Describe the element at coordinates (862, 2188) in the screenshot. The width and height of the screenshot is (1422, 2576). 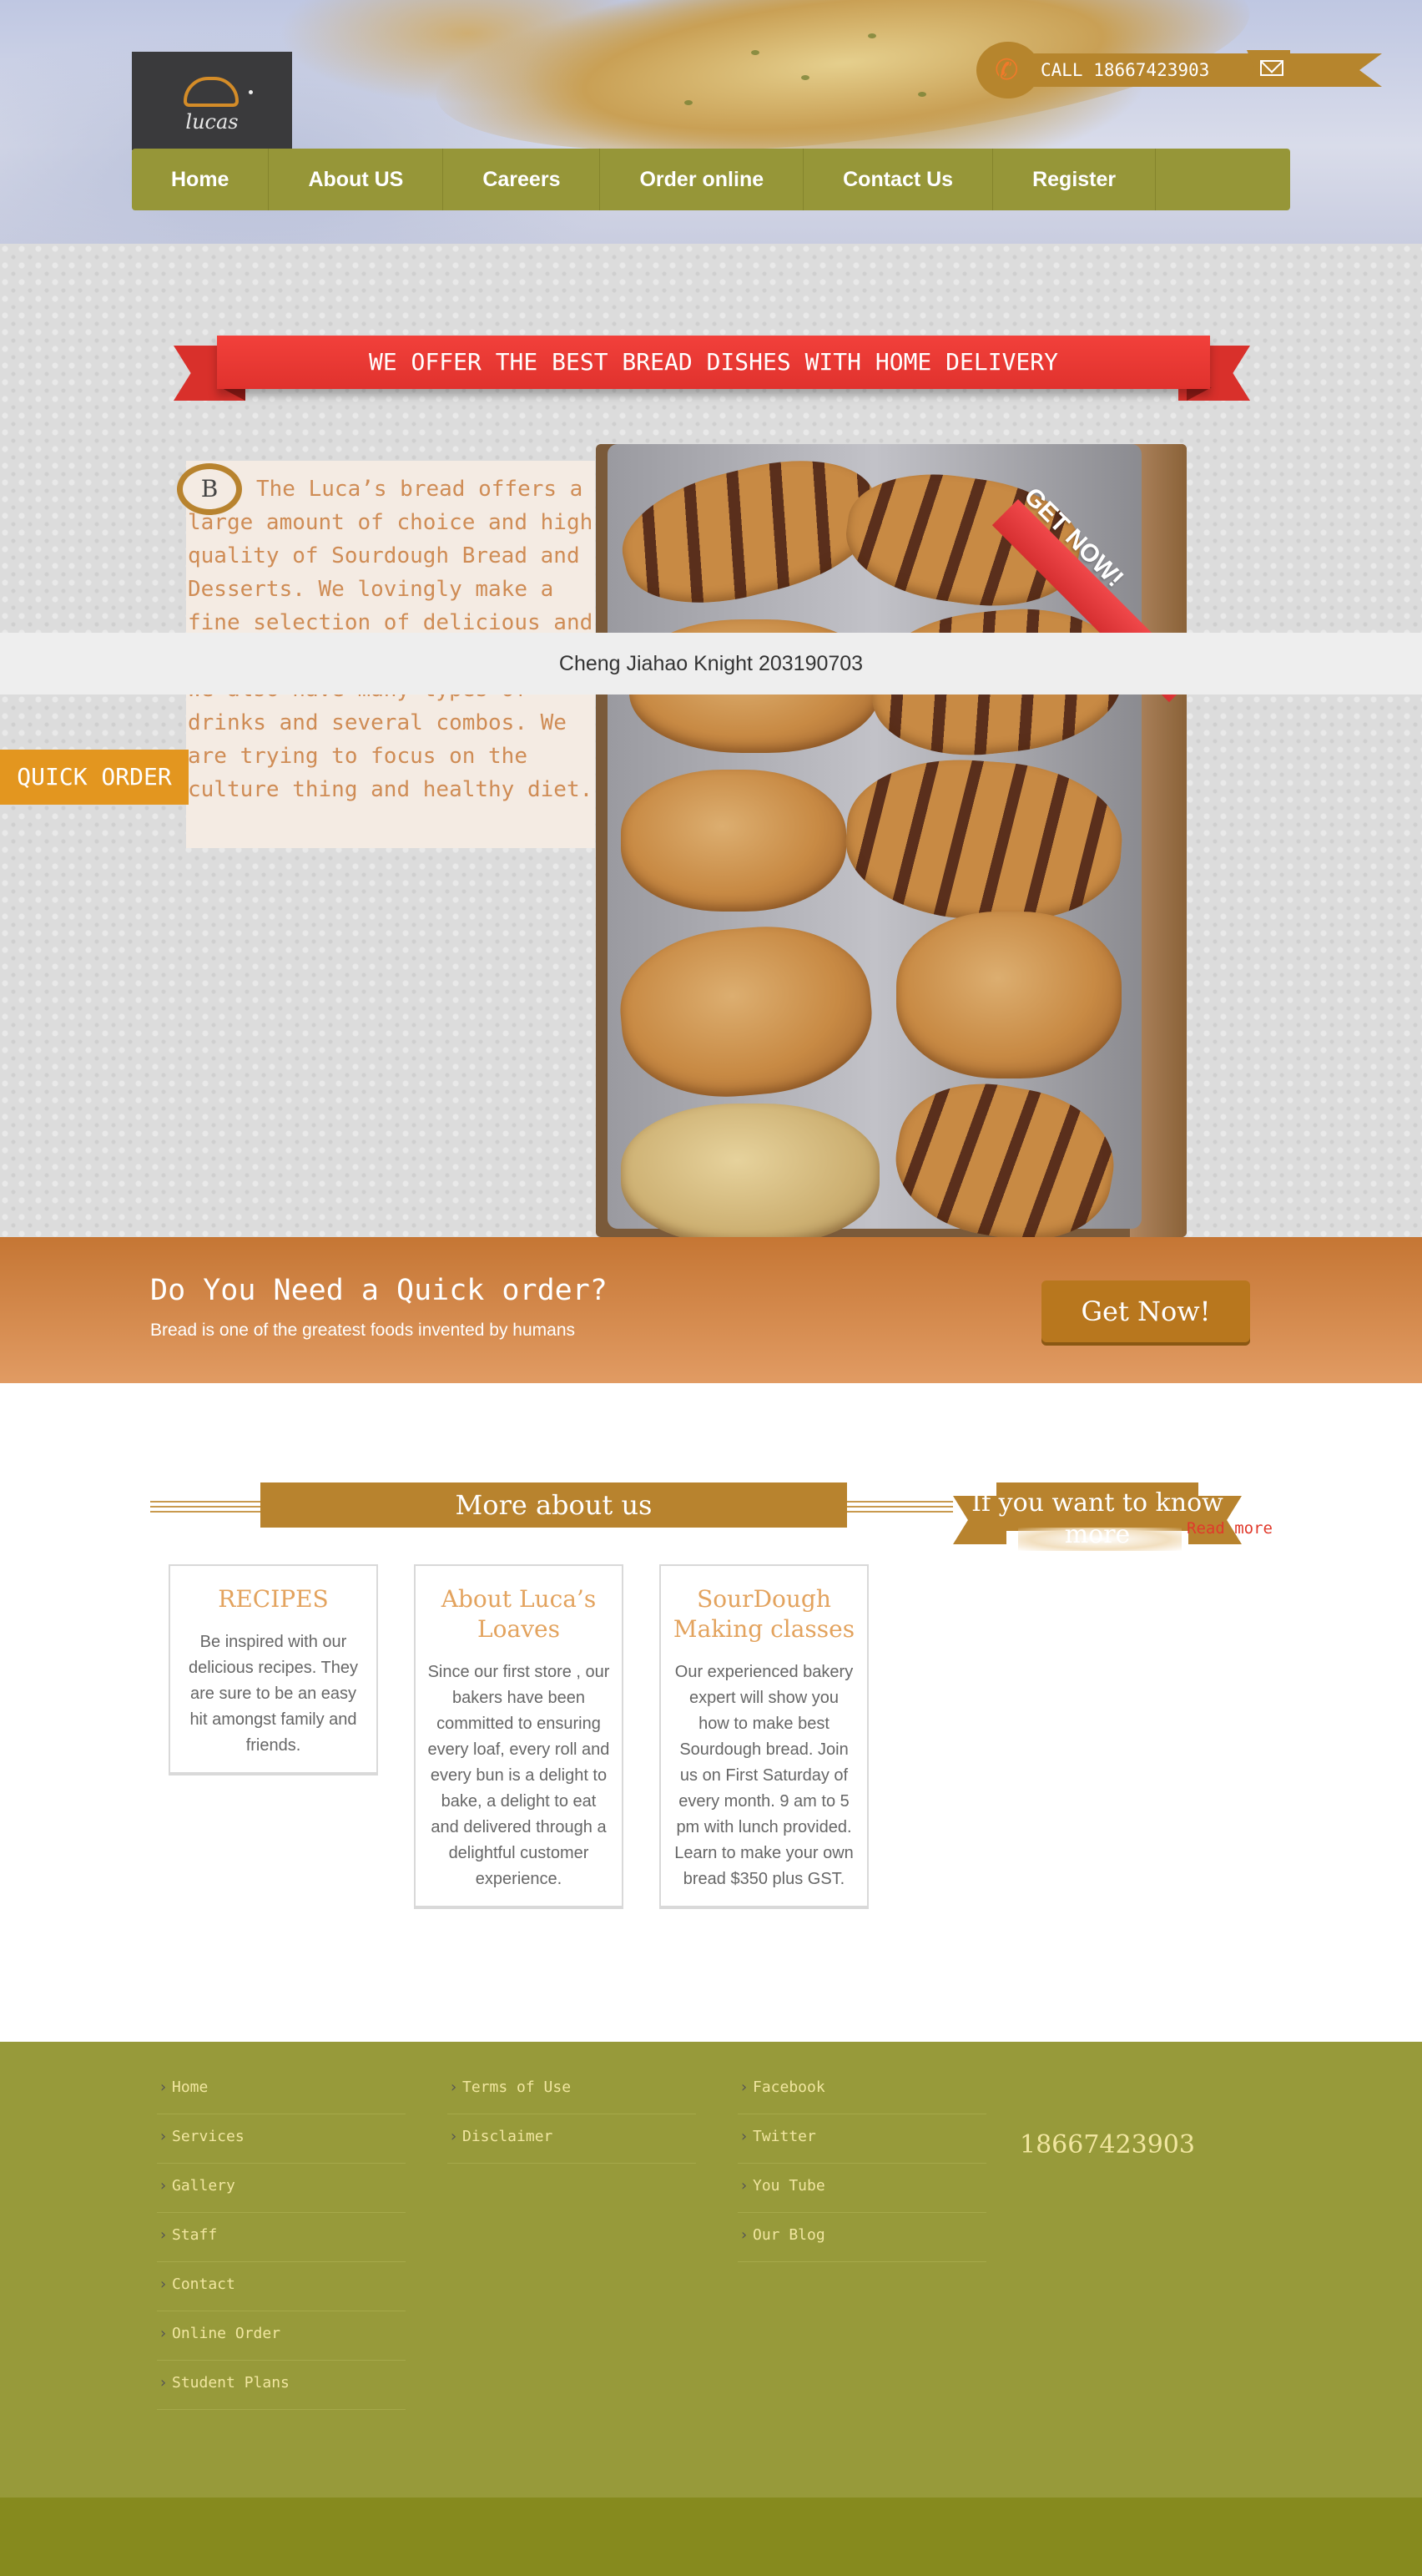
I see `footer-link-youtube: You Tube` at that location.